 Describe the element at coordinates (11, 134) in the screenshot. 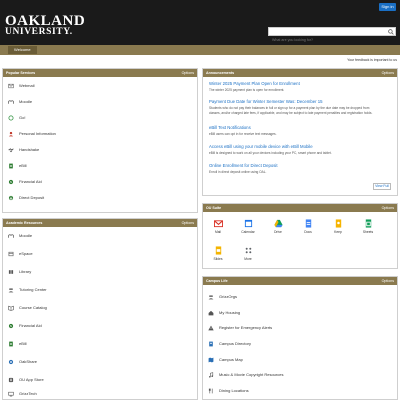

I see `person-icon` at that location.